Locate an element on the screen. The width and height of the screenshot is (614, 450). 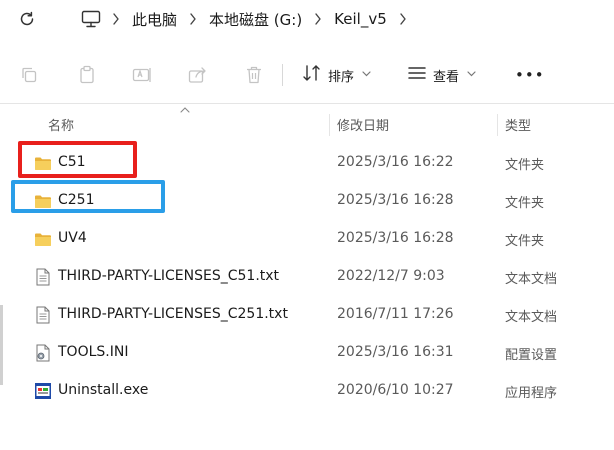
delete-icon is located at coordinates (254, 75).